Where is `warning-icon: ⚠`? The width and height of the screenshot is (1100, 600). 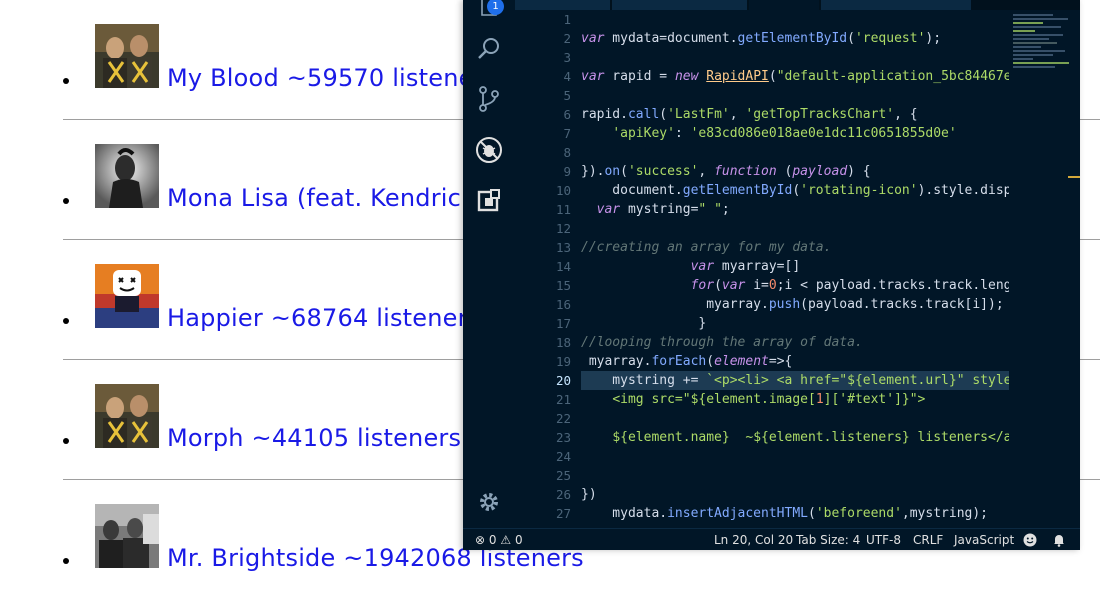 warning-icon: ⚠ is located at coordinates (506, 540).